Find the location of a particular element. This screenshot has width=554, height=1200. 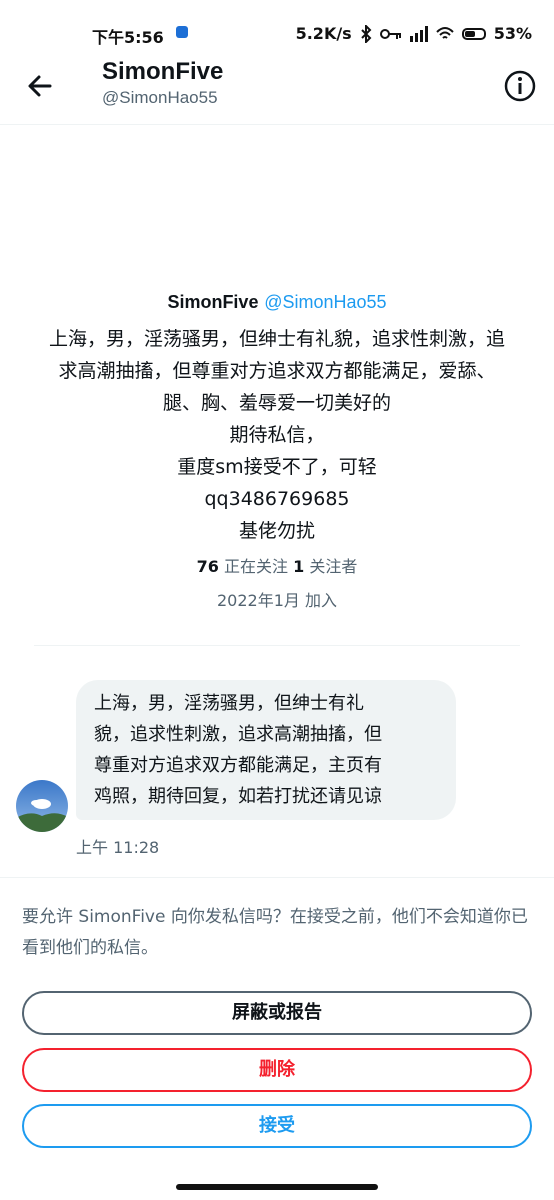

message-line: 尊重对方追求双方都能满足，主页有 is located at coordinates (238, 765).